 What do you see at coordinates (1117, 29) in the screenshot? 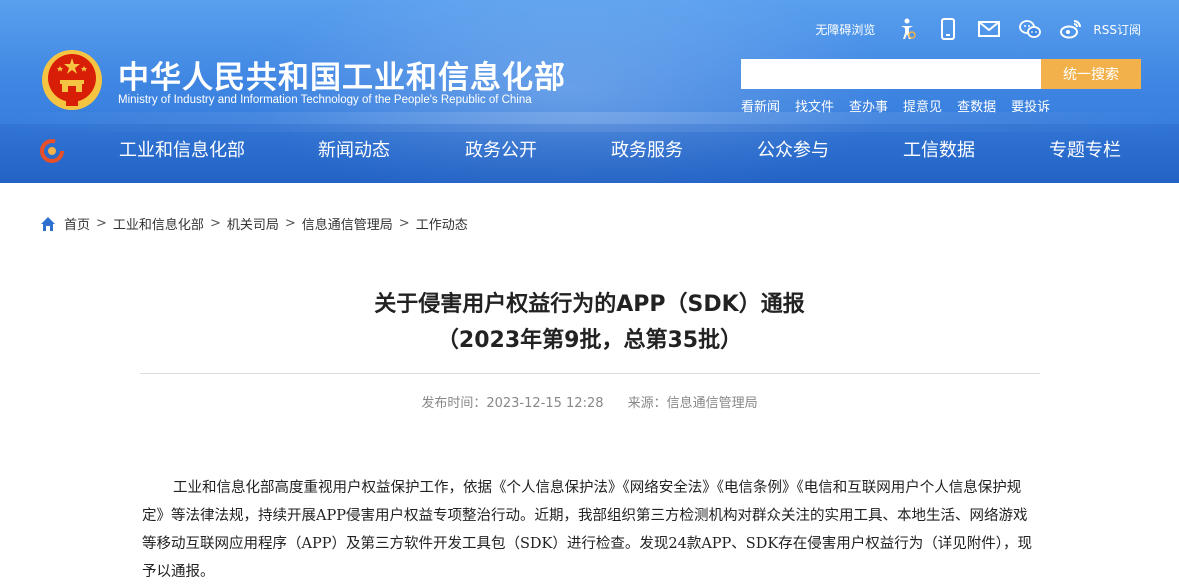
I see `rss-link: RSS订阅` at bounding box center [1117, 29].